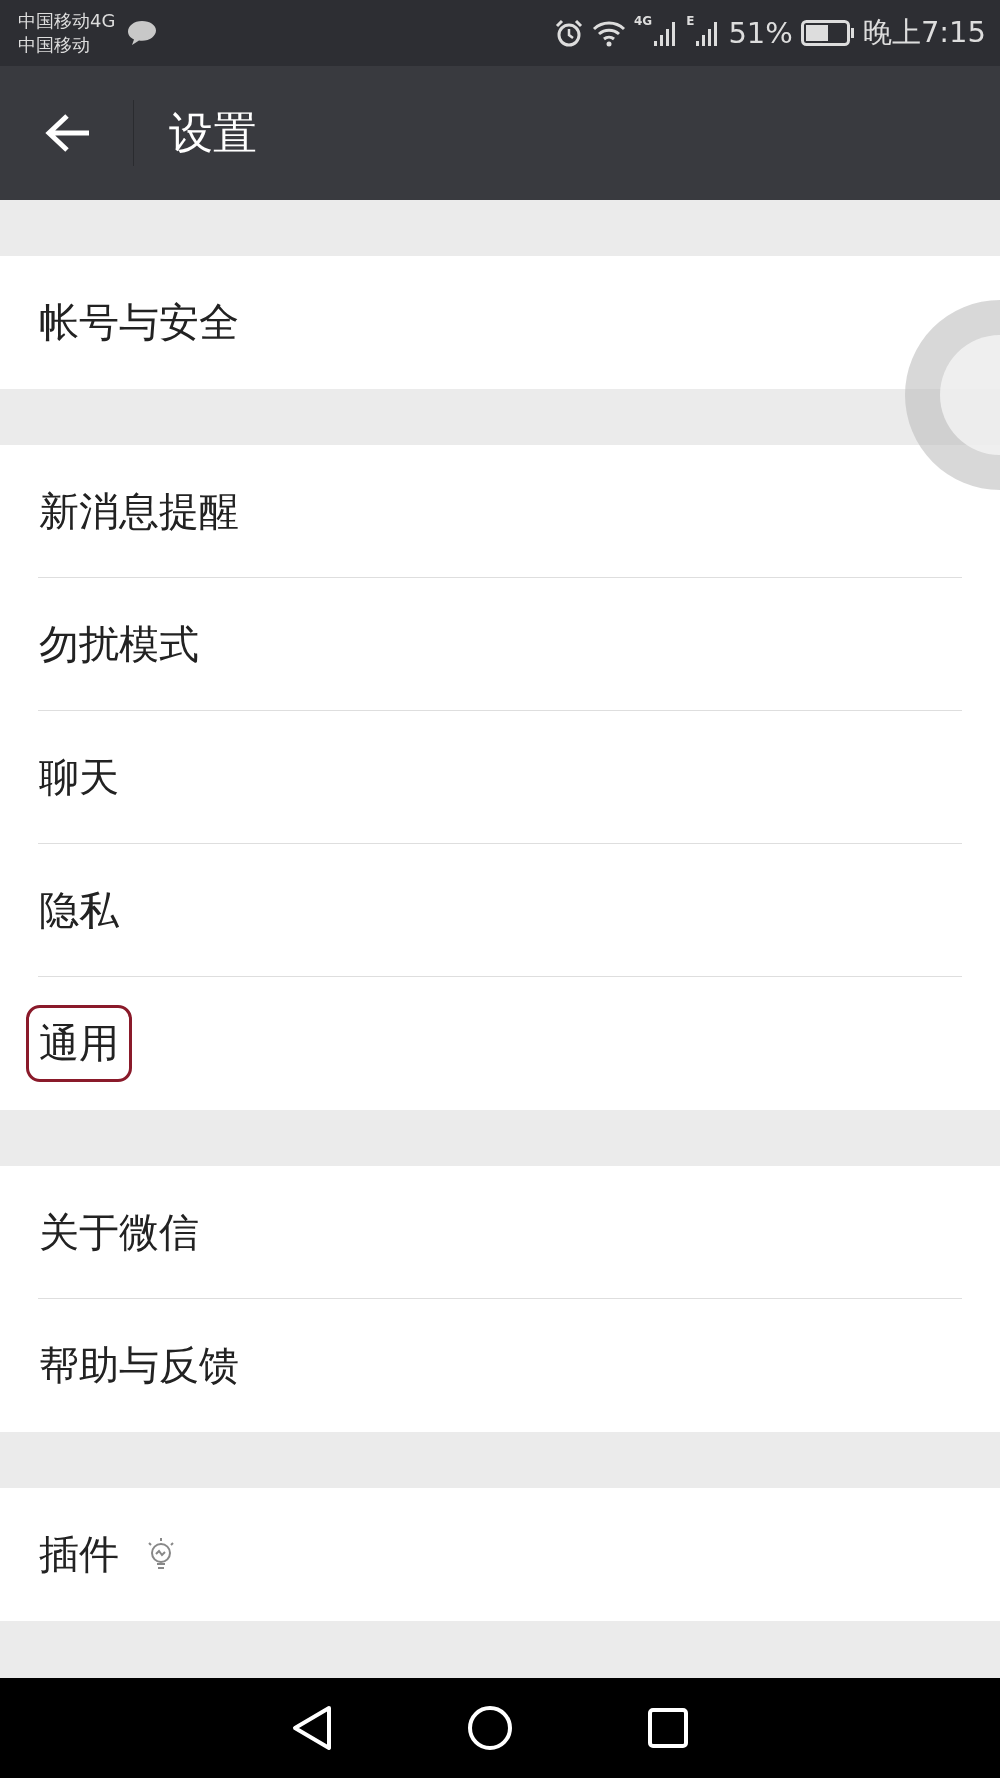 The image size is (1000, 1778). Describe the element at coordinates (139, 511) in the screenshot. I see `settings-item: 新消息提醒` at that location.